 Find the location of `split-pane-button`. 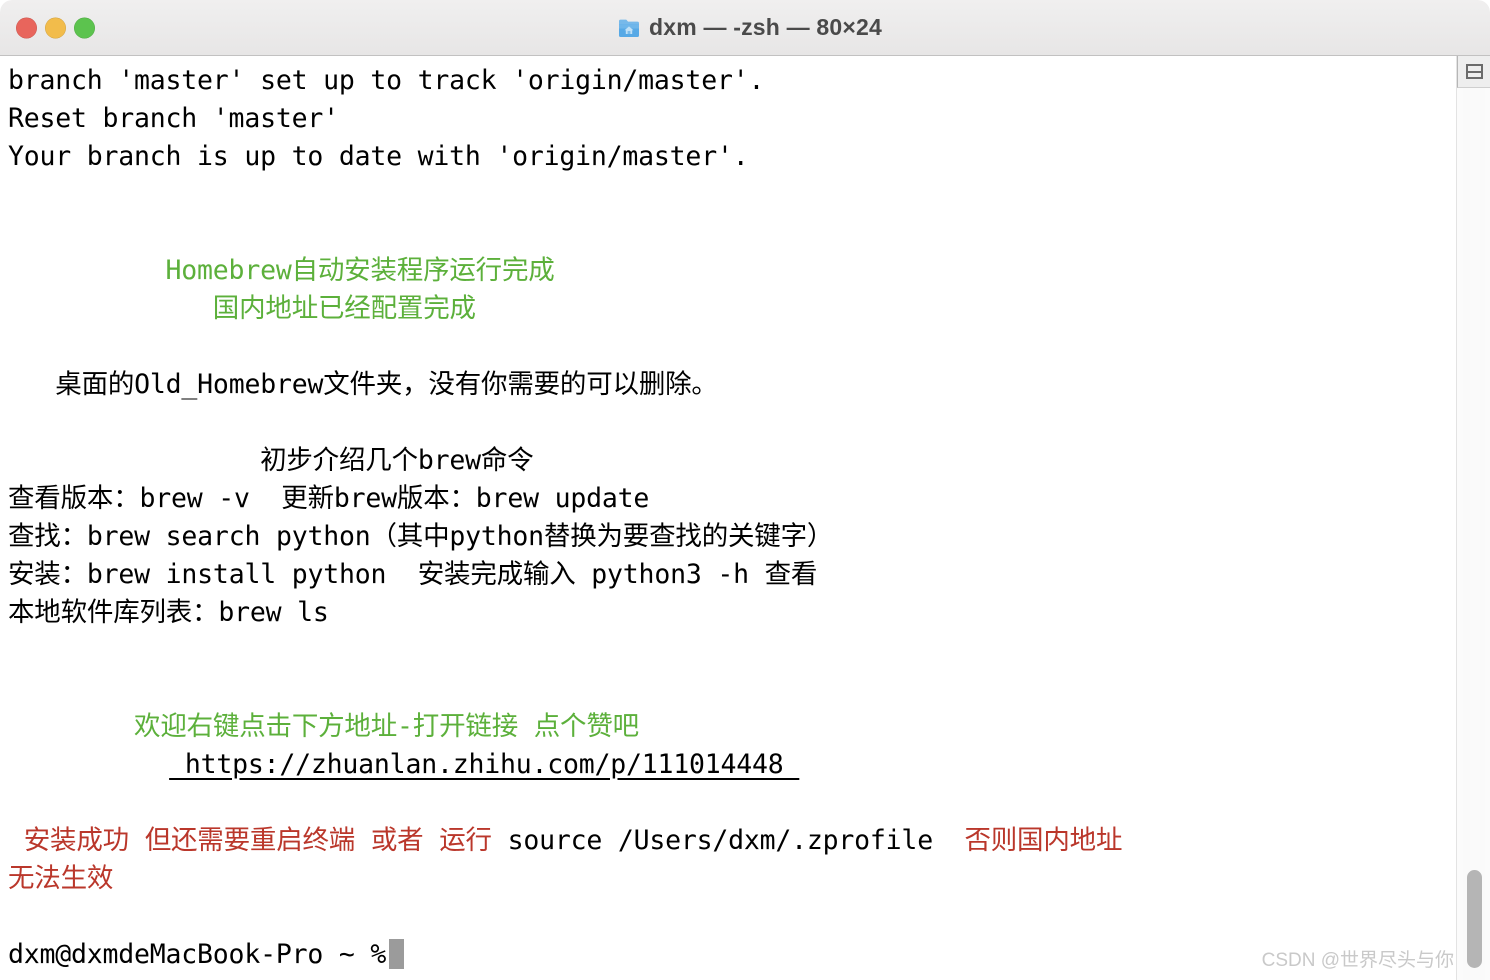

split-pane-button is located at coordinates (1473, 72).